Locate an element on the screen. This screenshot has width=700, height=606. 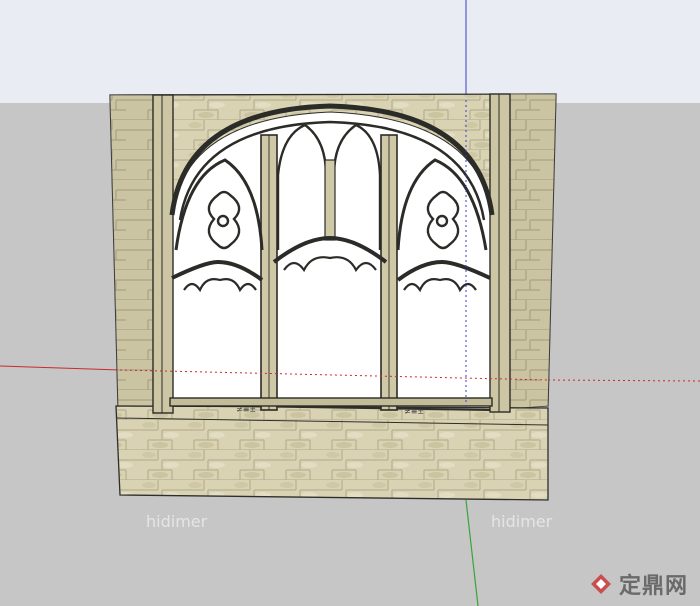
sill-bar is located at coordinates (331, 402).